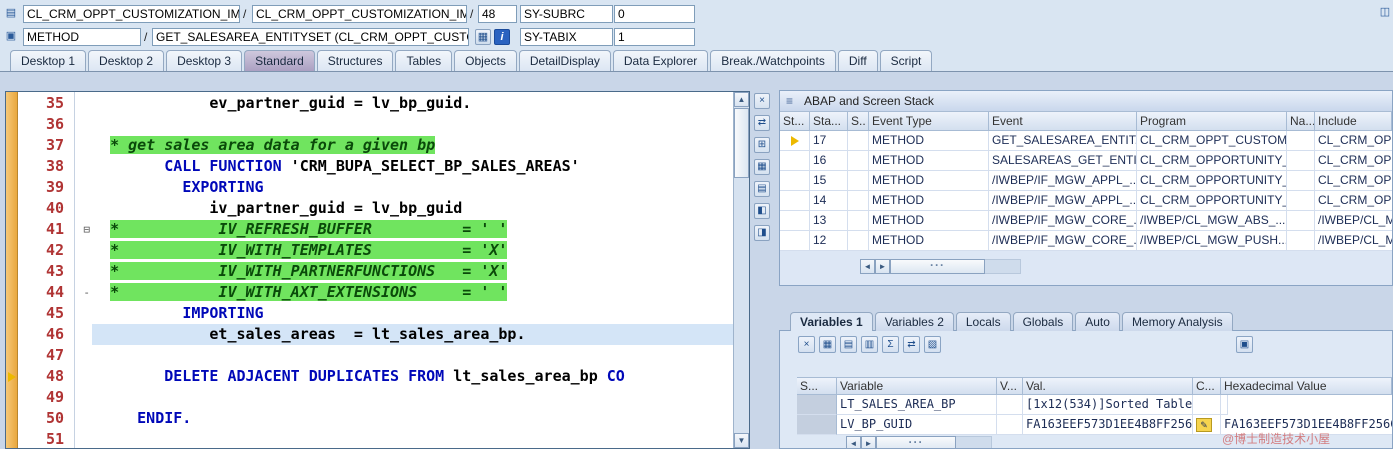  Describe the element at coordinates (762, 123) in the screenshot. I see `swap-panels-icon: ⇄` at that location.